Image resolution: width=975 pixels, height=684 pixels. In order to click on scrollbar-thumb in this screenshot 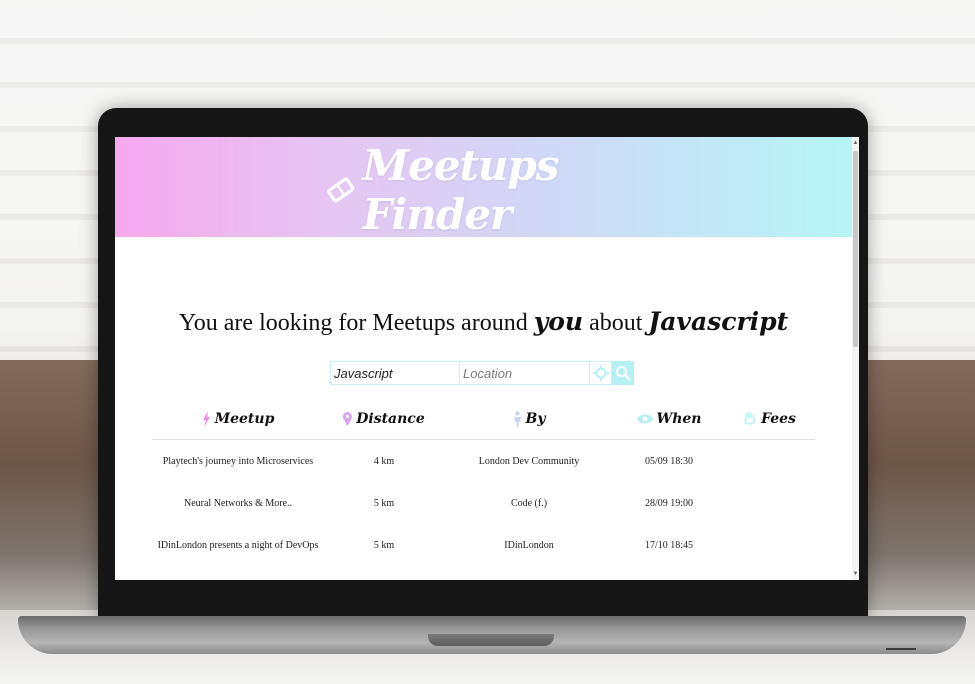, I will do `click(855, 249)`.